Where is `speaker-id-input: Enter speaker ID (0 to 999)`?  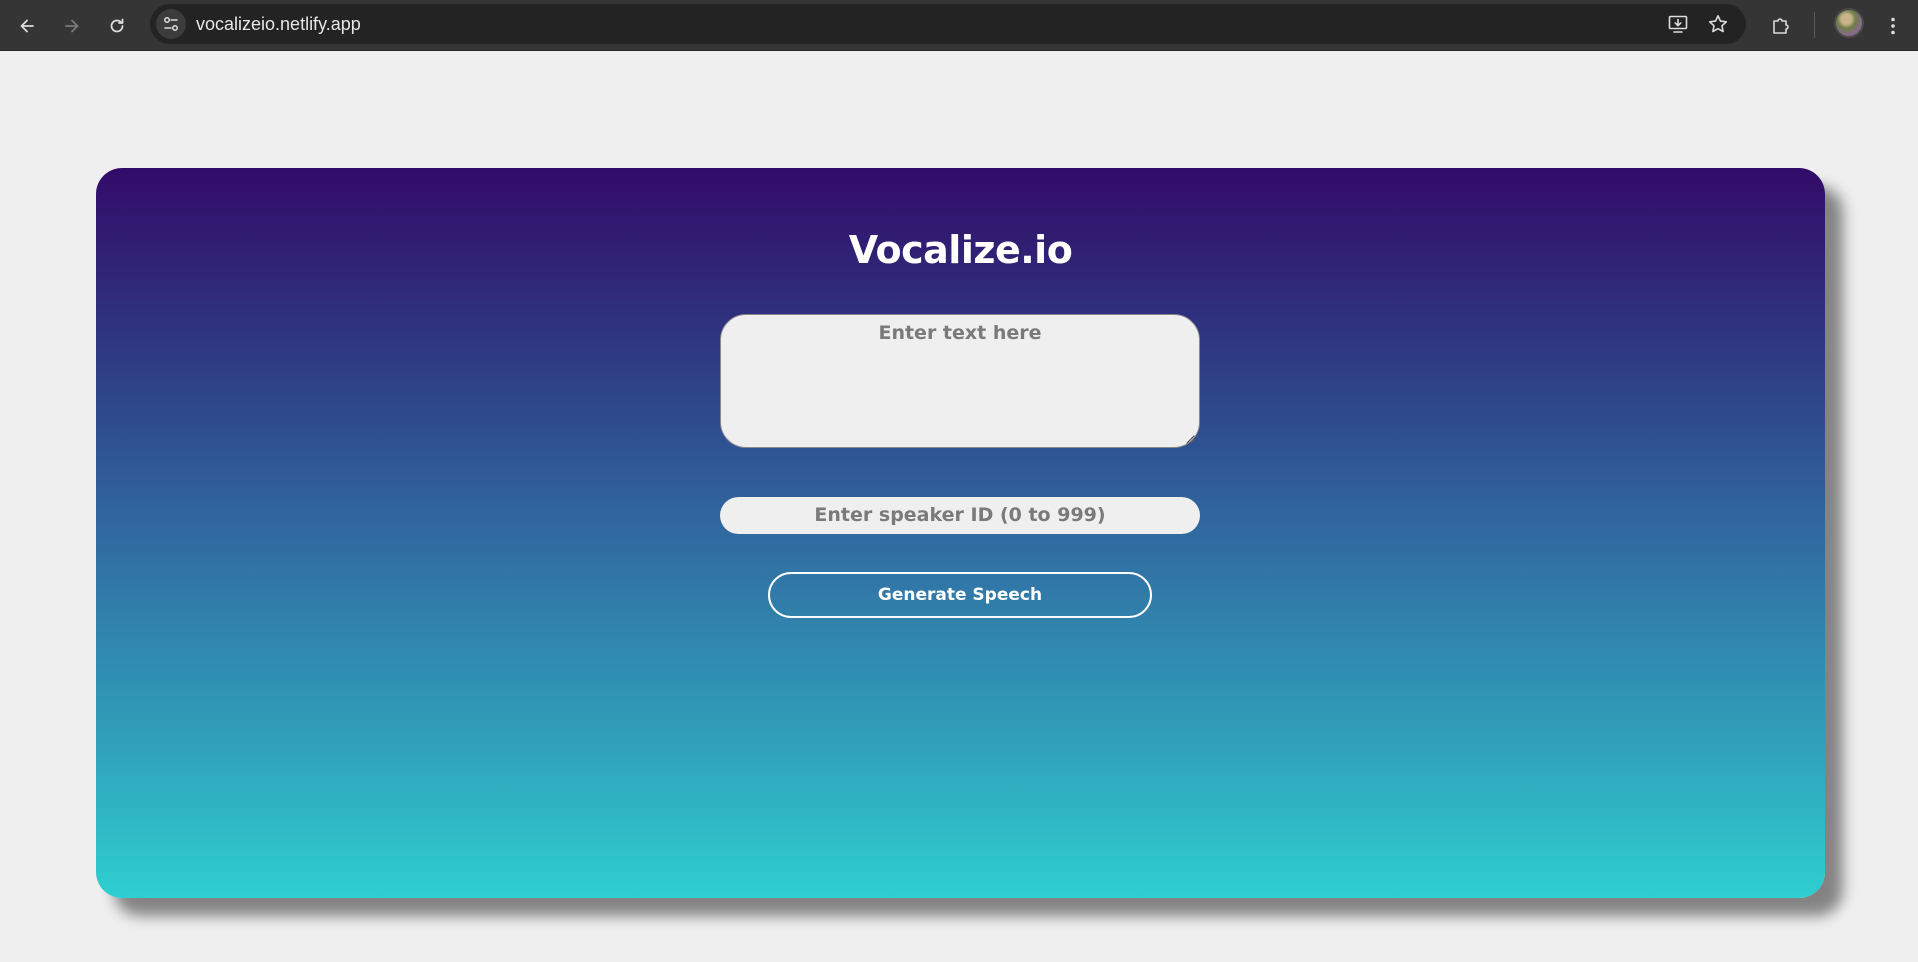
speaker-id-input: Enter speaker ID (0 to 999) is located at coordinates (960, 515).